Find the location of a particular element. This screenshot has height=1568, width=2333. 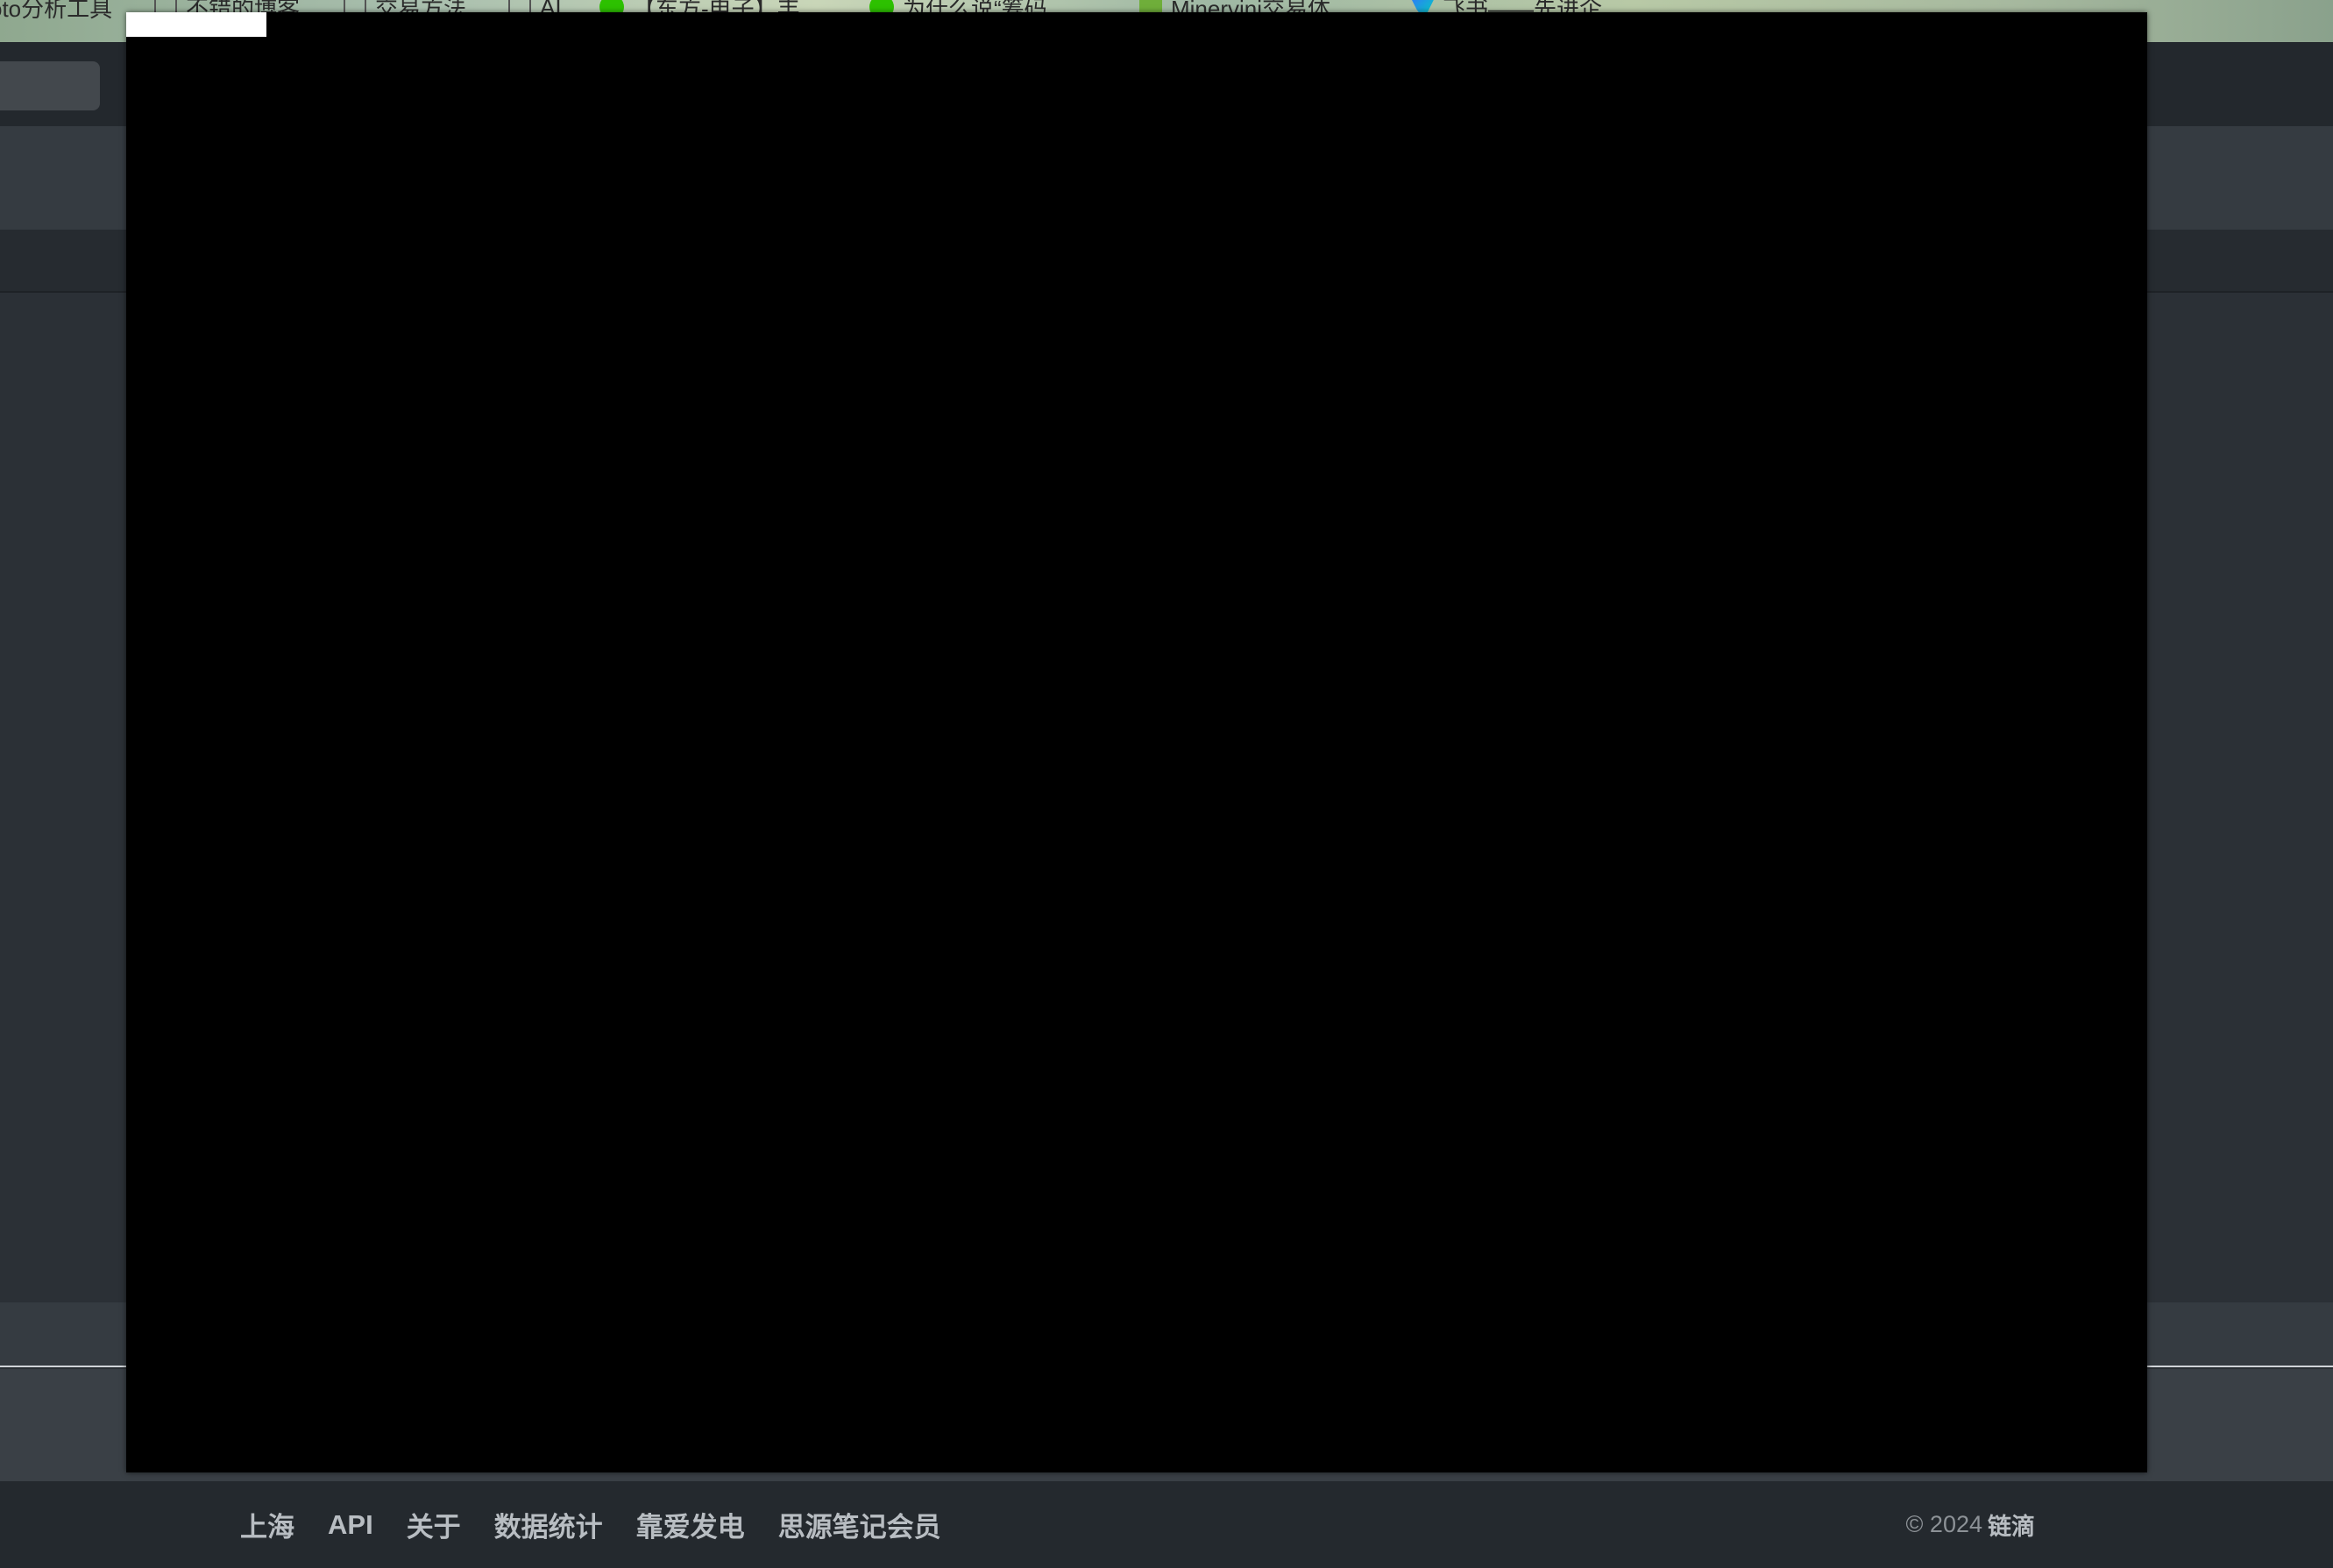

footer-link-shanghai: 上海 is located at coordinates (267, 1524).